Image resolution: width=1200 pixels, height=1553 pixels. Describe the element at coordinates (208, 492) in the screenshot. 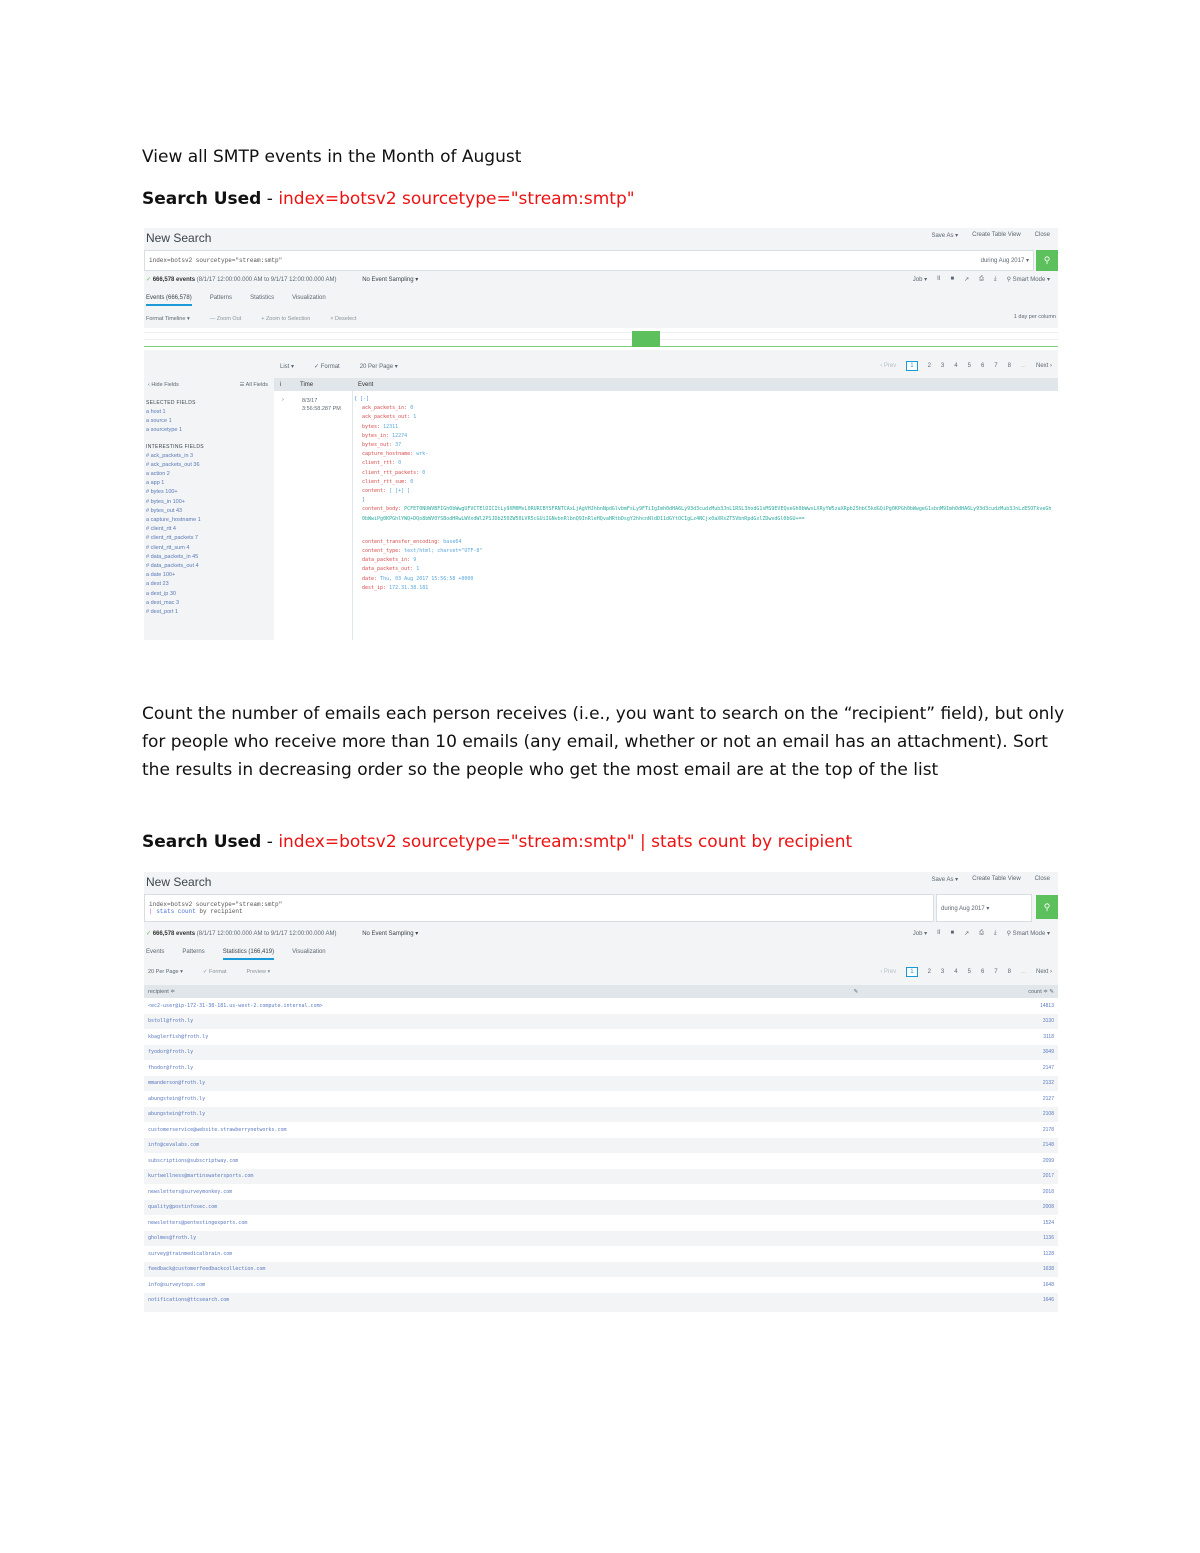

I see `interesting-field-item: # bytes 100+` at that location.